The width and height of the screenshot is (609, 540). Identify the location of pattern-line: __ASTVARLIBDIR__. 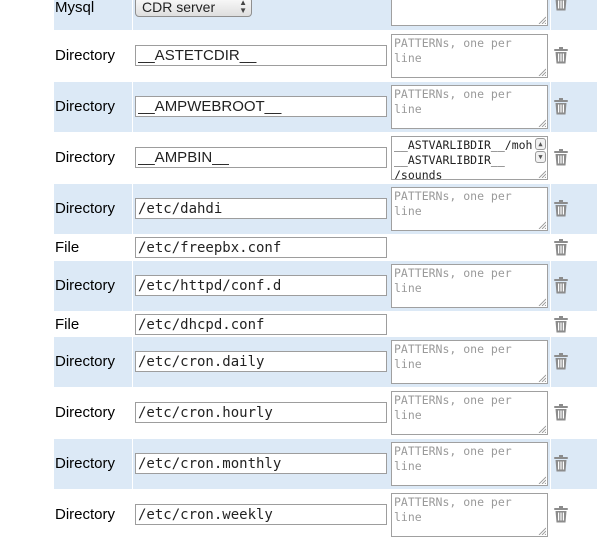
(449, 160).